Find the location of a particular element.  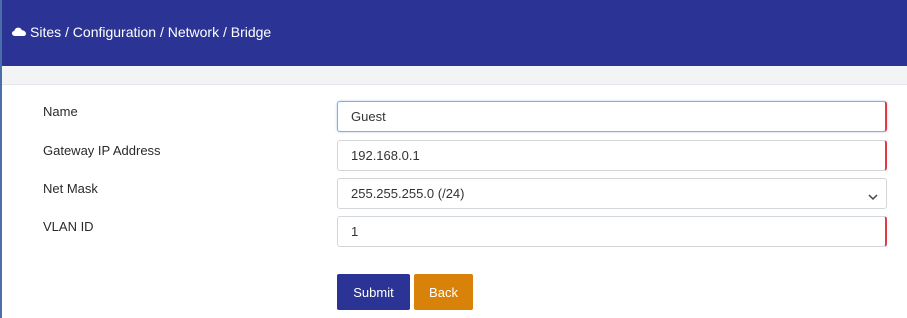

chevron-down-icon is located at coordinates (873, 196).